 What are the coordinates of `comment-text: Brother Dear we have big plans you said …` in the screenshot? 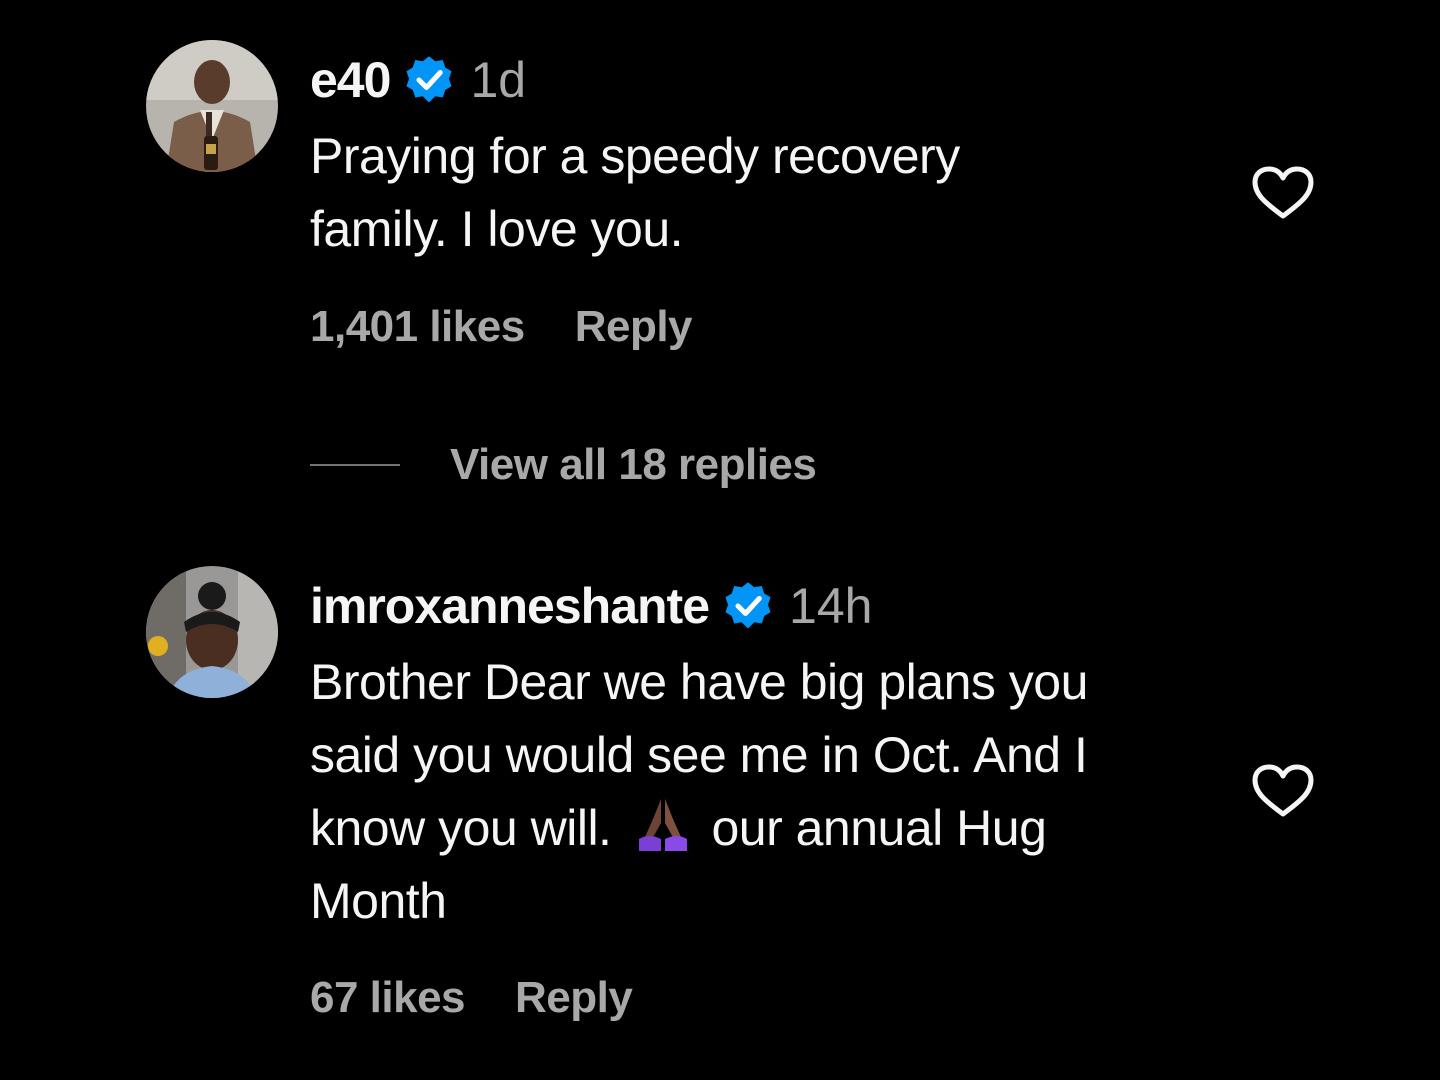 It's located at (699, 792).